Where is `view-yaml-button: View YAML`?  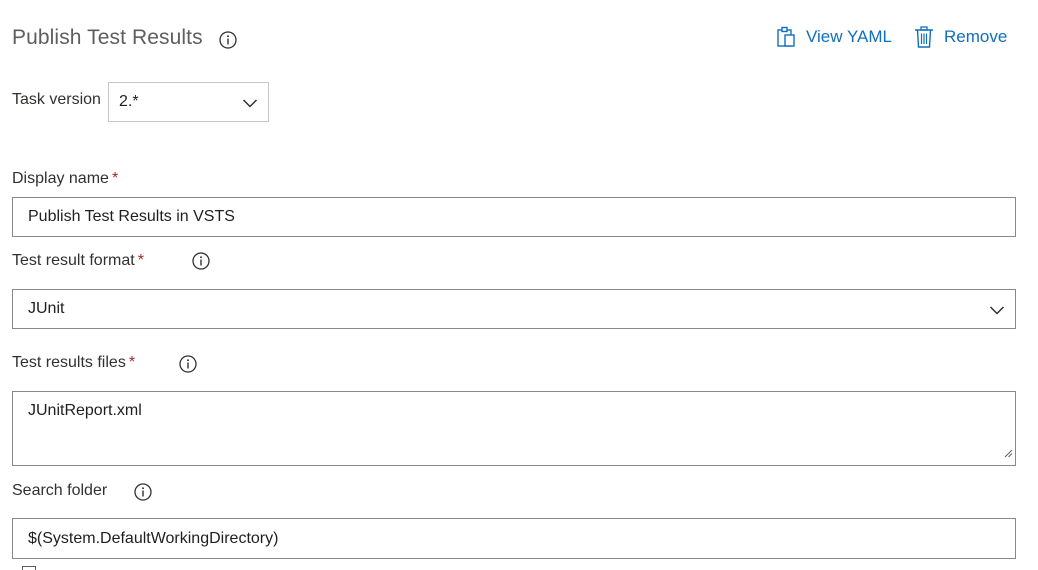
view-yaml-button: View YAML is located at coordinates (834, 37).